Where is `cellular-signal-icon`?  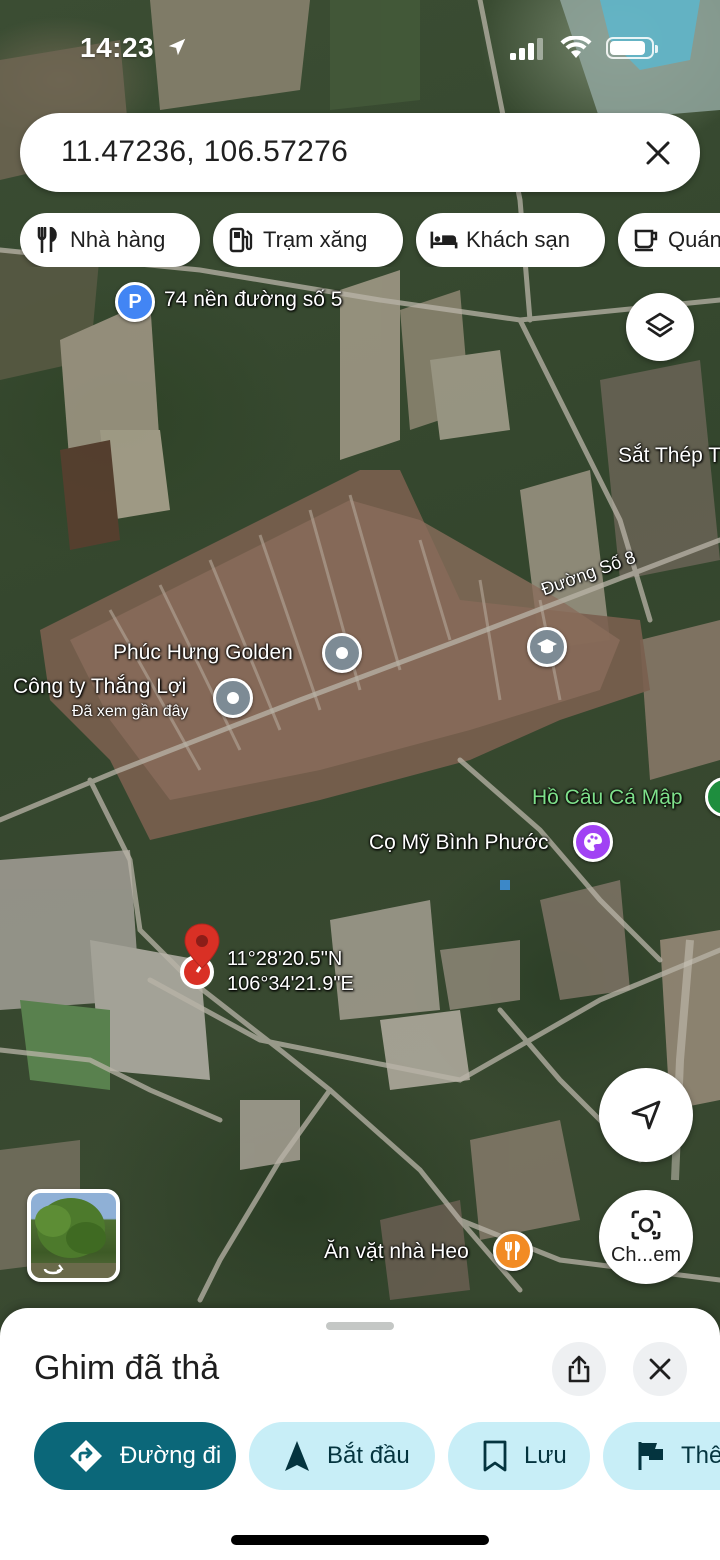 cellular-signal-icon is located at coordinates (526, 49).